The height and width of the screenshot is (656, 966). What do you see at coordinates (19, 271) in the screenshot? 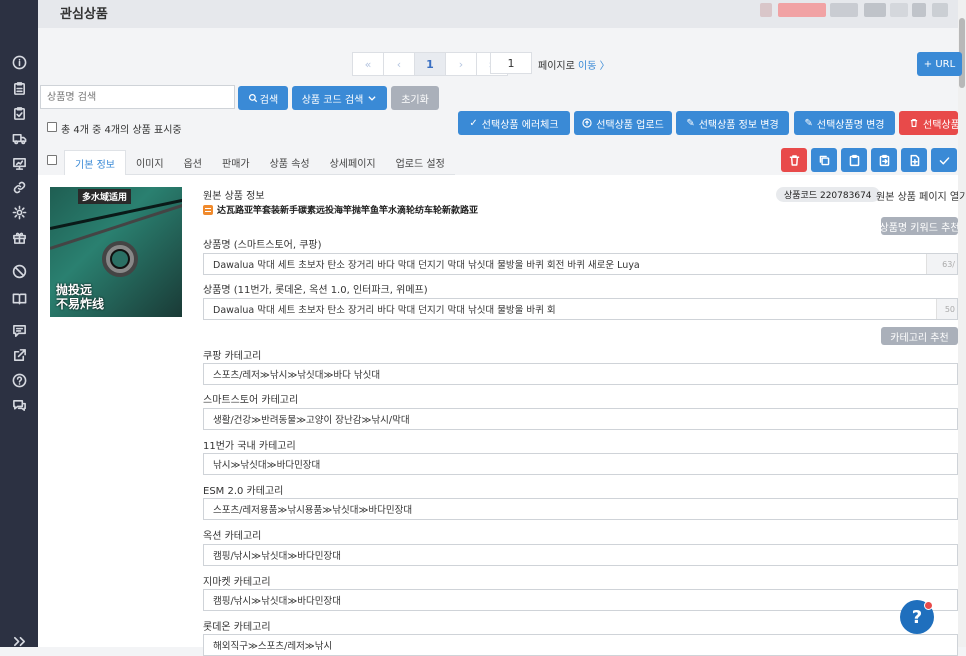
I see `block-icon` at bounding box center [19, 271].